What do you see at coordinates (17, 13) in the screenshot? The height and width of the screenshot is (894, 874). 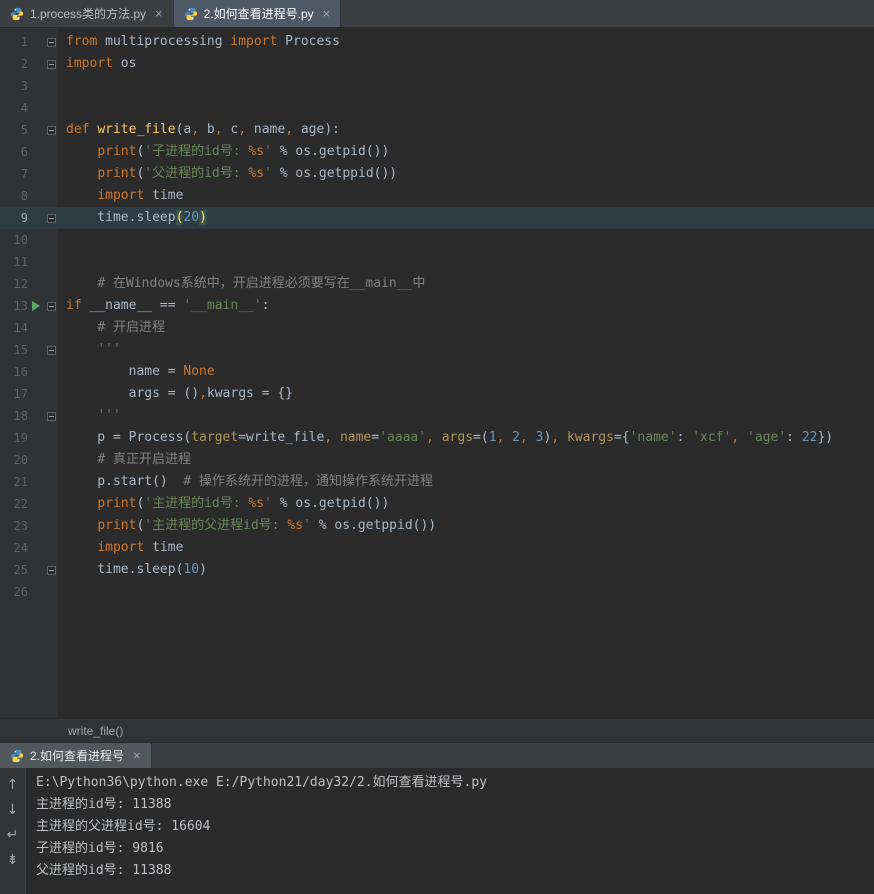 I see `python-file-icon` at bounding box center [17, 13].